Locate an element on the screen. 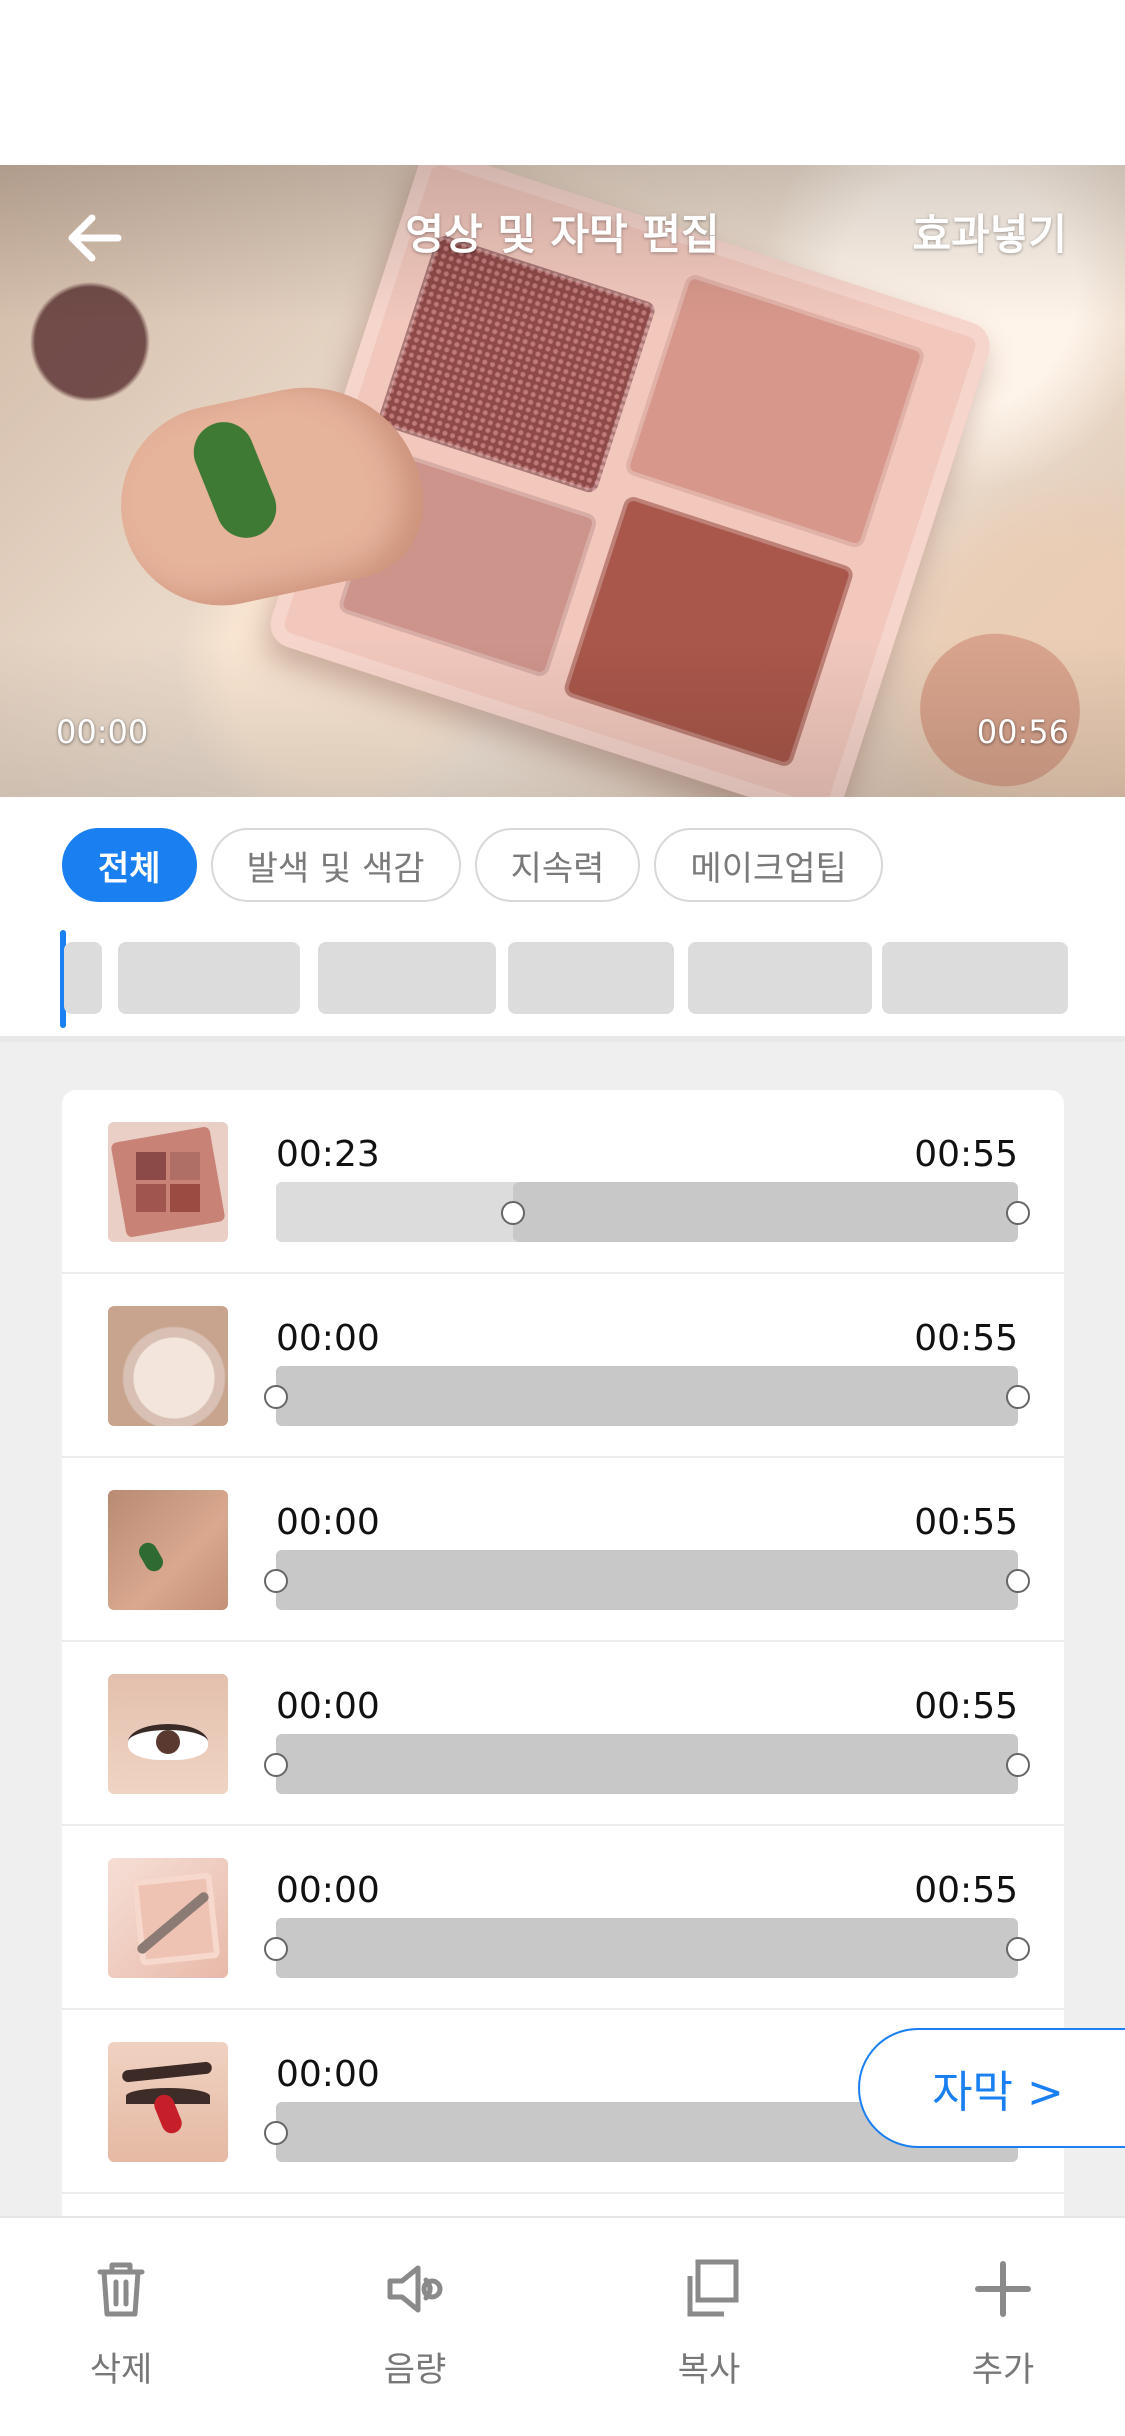 The height and width of the screenshot is (2436, 1125). copy-button: 복사 is located at coordinates (709, 2329).